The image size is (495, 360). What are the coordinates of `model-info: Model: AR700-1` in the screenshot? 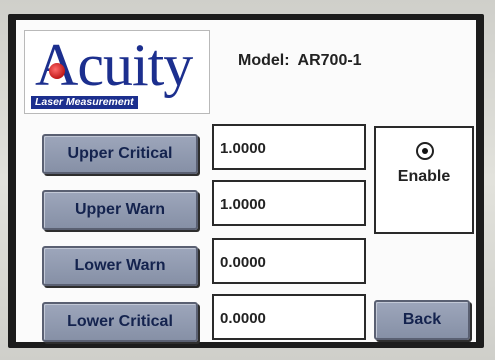 It's located at (304, 61).